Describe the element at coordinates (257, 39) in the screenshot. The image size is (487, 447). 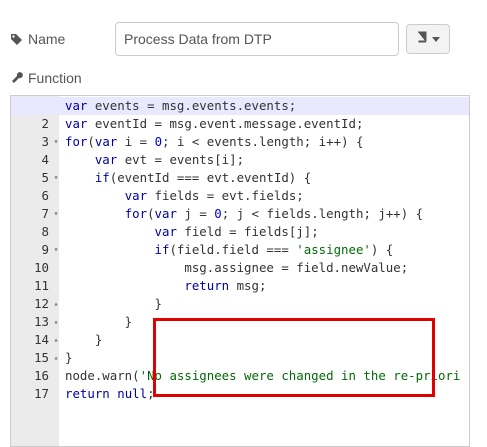
I see `name-input` at that location.